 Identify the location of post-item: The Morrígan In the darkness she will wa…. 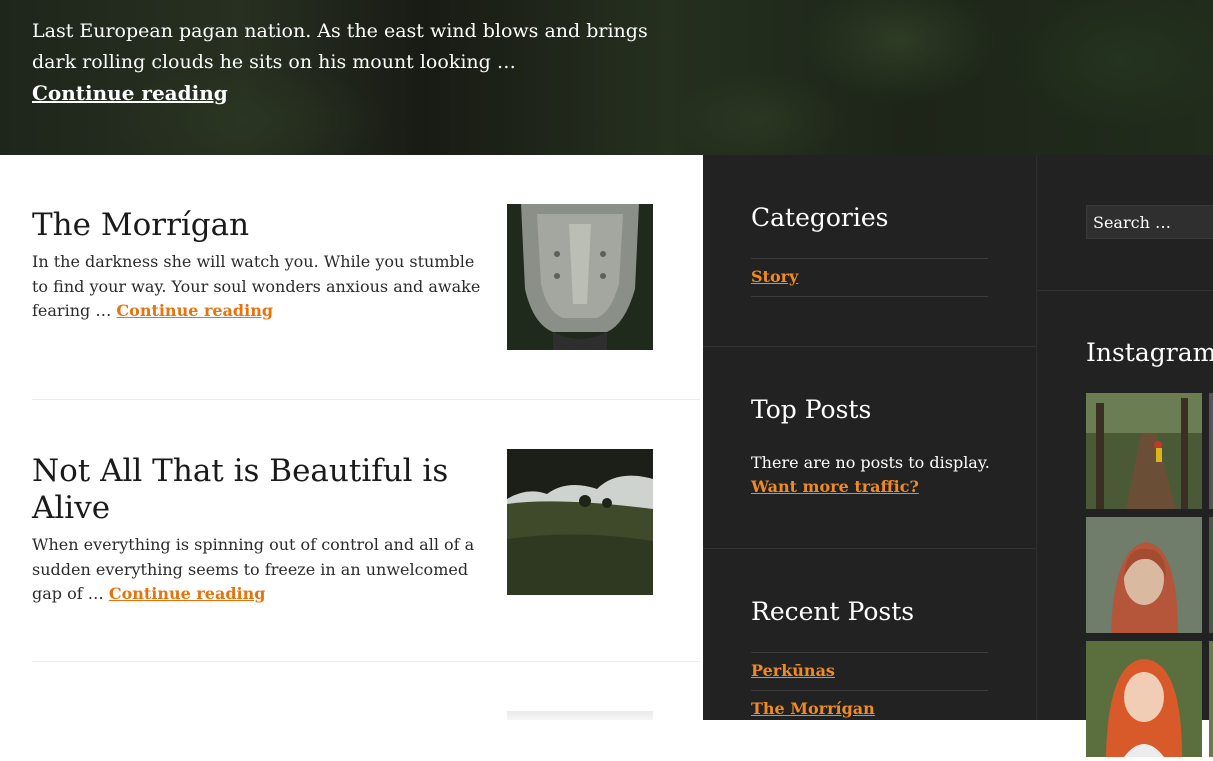
(365, 277).